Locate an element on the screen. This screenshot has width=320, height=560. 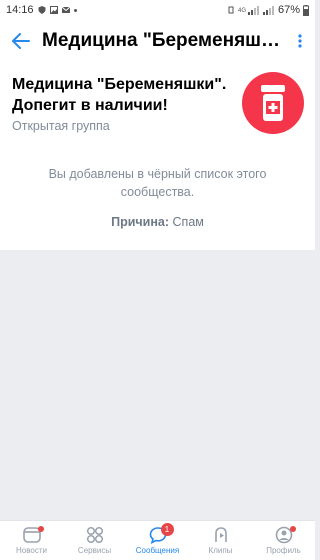
tab-news: Новости is located at coordinates (31, 540).